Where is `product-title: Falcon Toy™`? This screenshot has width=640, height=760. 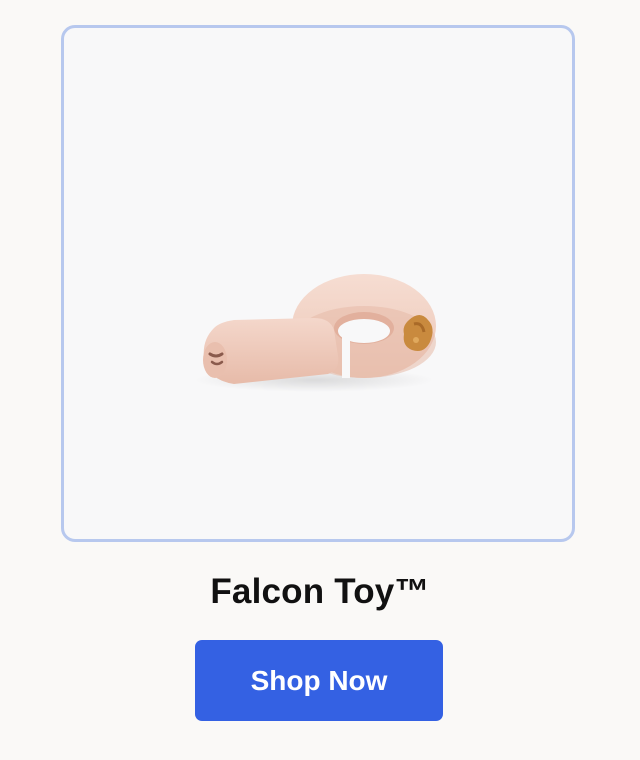 product-title: Falcon Toy™ is located at coordinates (320, 591).